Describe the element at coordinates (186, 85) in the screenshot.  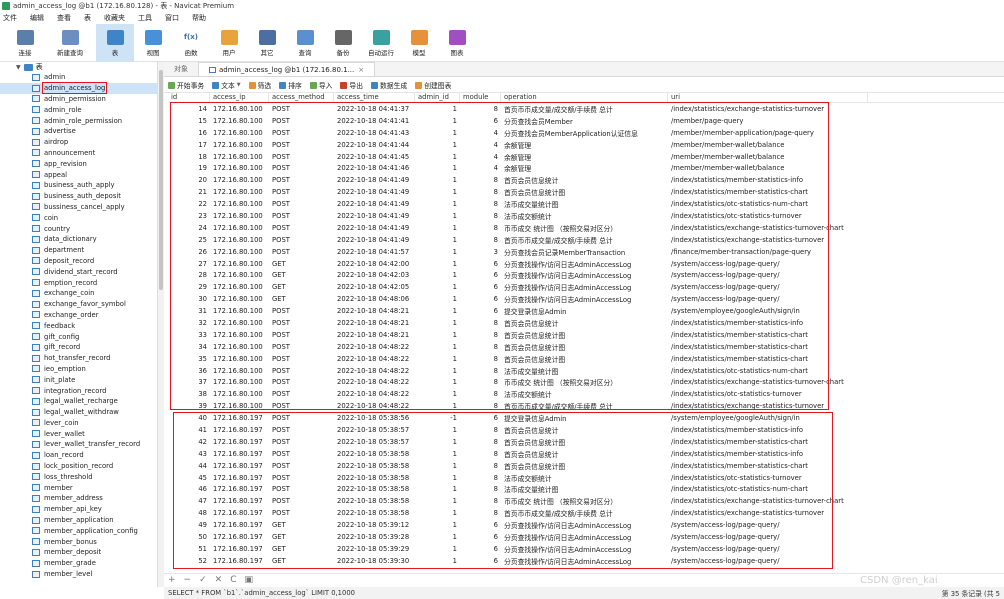
I see `data-toolbar-button: 开始事务` at that location.